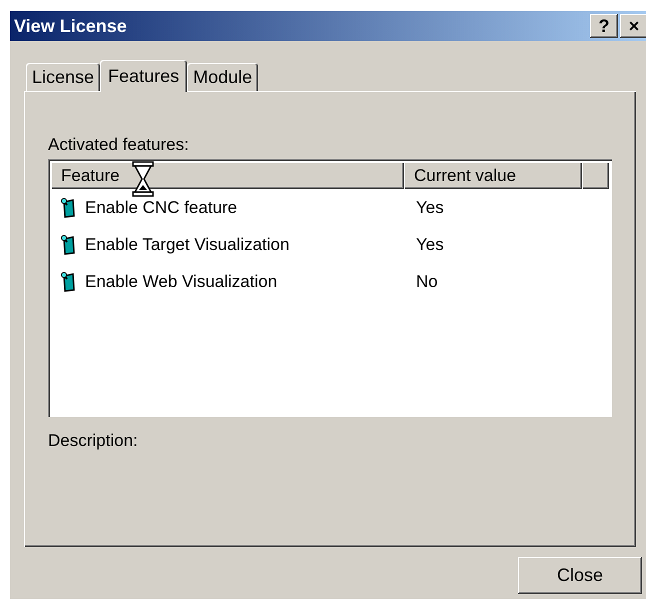  Describe the element at coordinates (227, 175) in the screenshot. I see `column-header: Feature` at that location.